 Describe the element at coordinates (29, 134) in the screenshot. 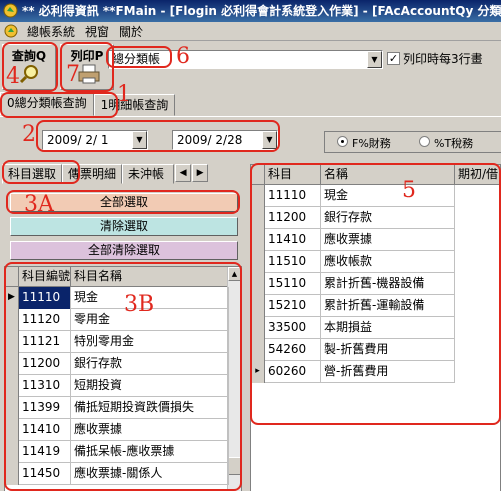

I see `annotation-2: 2` at that location.